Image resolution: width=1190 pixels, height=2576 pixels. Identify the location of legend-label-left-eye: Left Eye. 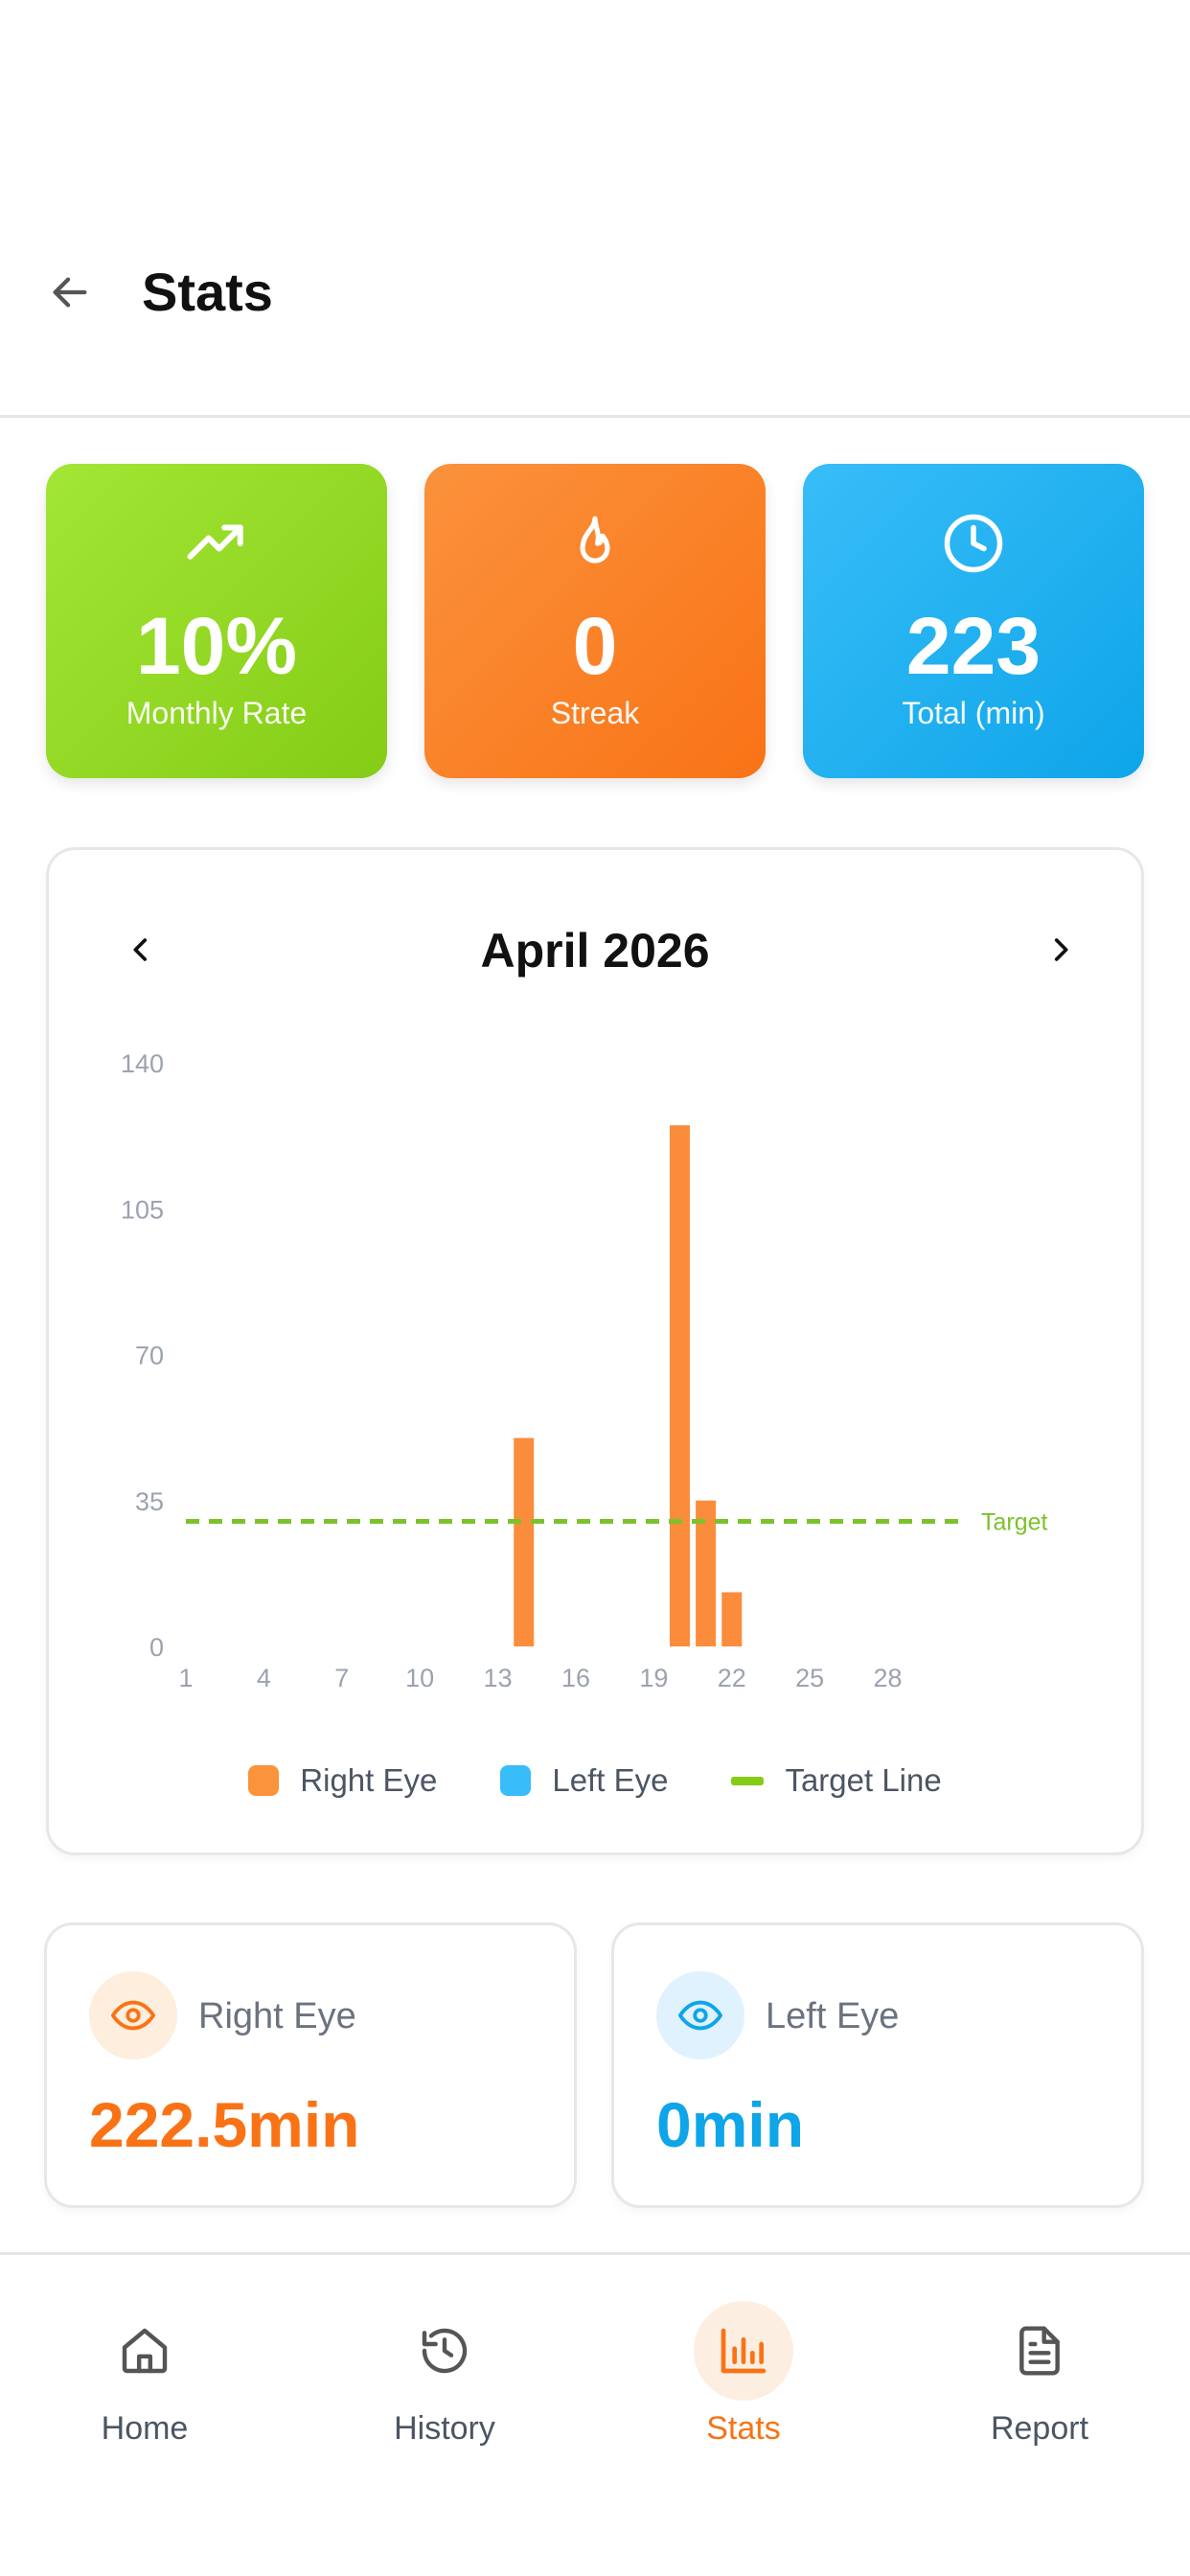
(610, 1780).